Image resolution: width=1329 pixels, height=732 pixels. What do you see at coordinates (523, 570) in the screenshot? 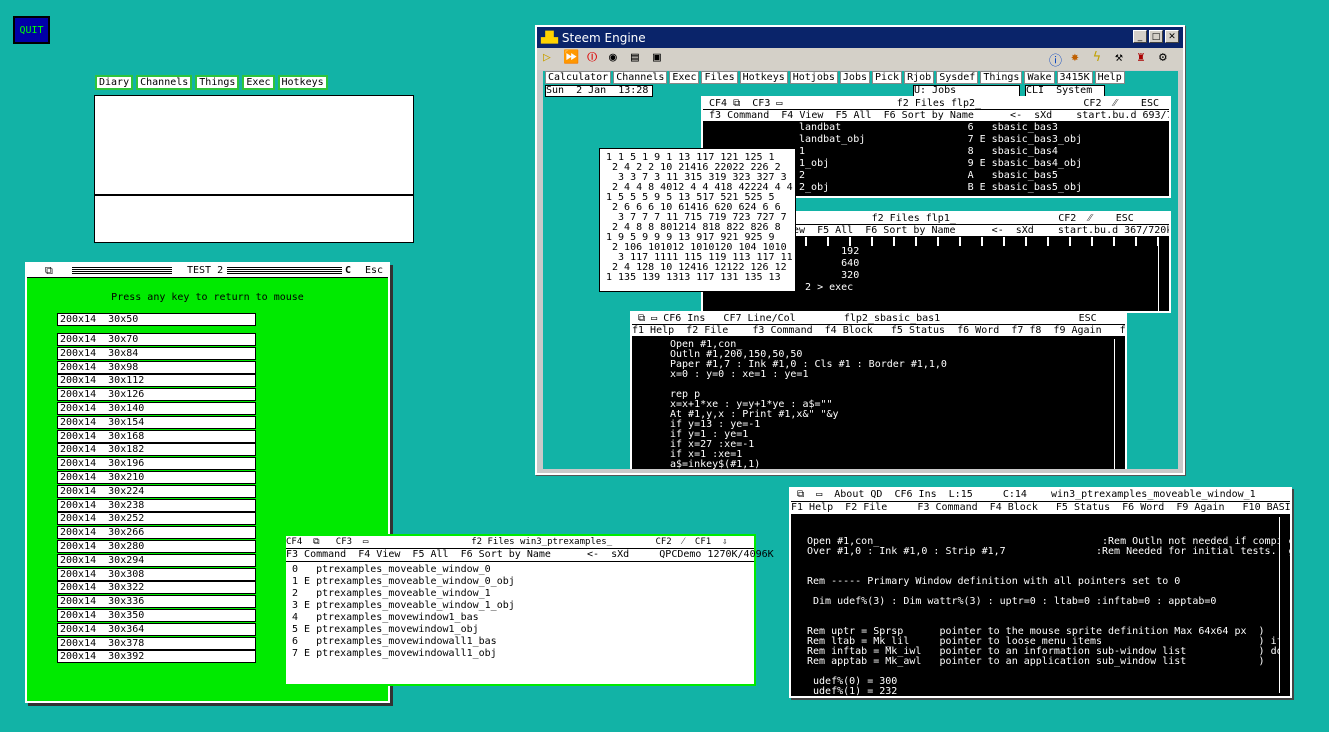
I see `file-entry: 0 ptrexamples_moveable_window_0` at bounding box center [523, 570].